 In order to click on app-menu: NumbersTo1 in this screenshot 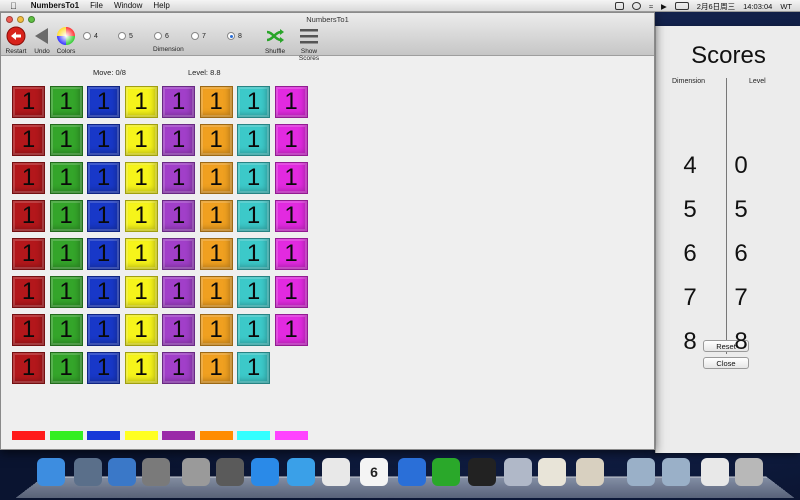, I will do `click(55, 5)`.